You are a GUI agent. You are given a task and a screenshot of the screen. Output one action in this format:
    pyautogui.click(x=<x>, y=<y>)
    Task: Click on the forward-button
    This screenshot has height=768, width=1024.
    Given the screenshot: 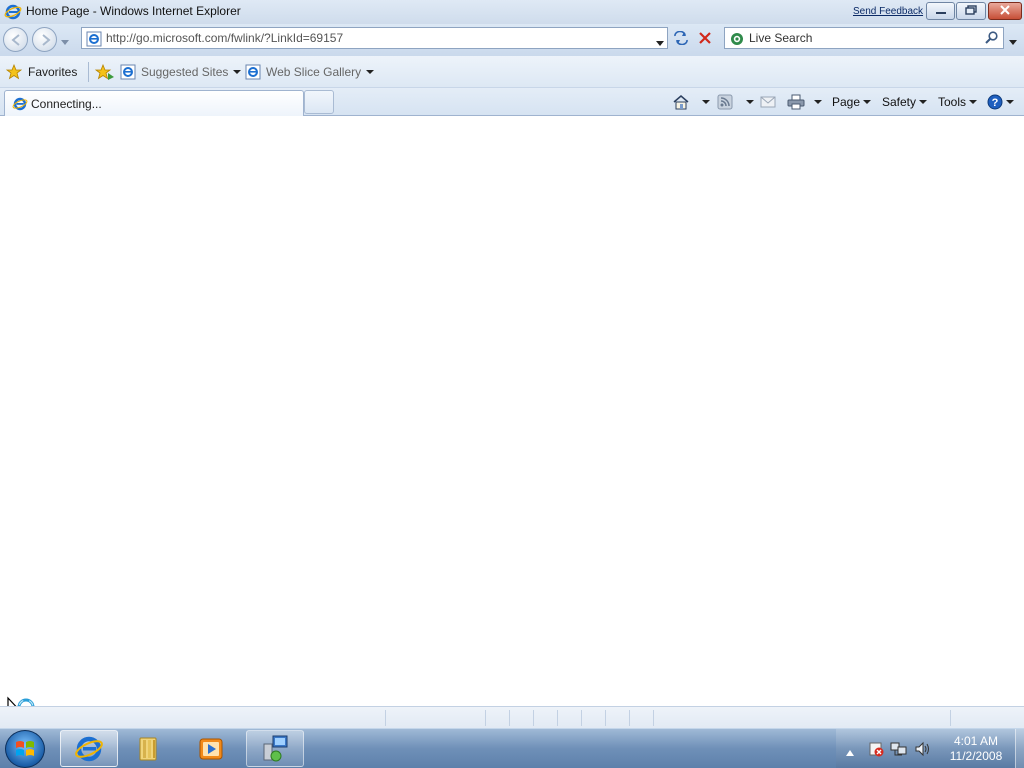 What is the action you would take?
    pyautogui.click(x=44, y=39)
    